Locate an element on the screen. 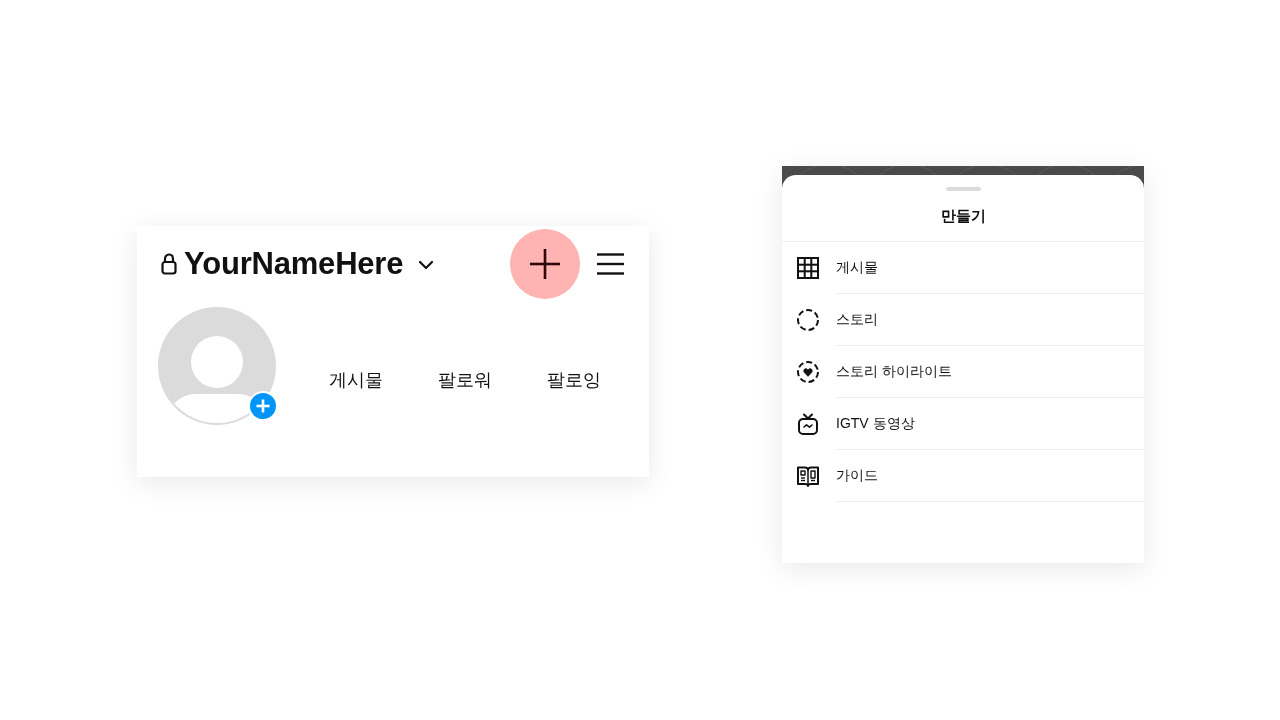  dashed-circle-icon is located at coordinates (808, 320).